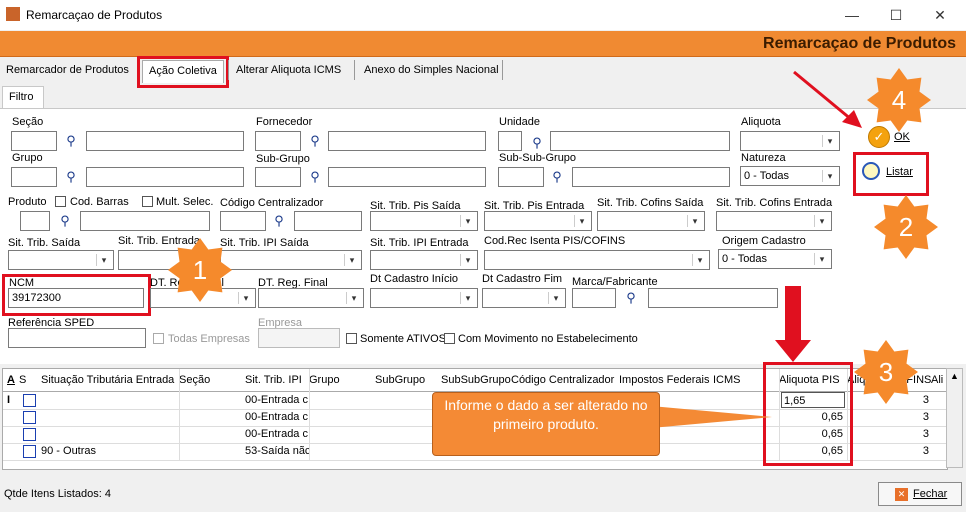 The height and width of the screenshot is (512, 966). Describe the element at coordinates (288, 71) in the screenshot. I see `tab-alterar-aliquota: Alterar Aliquota ICMS` at that location.